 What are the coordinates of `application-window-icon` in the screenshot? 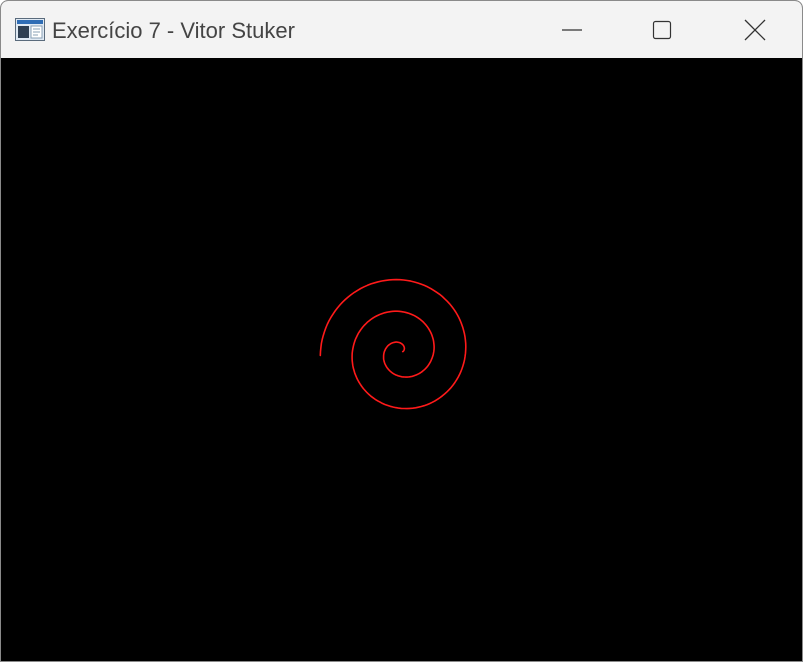 It's located at (30, 29).